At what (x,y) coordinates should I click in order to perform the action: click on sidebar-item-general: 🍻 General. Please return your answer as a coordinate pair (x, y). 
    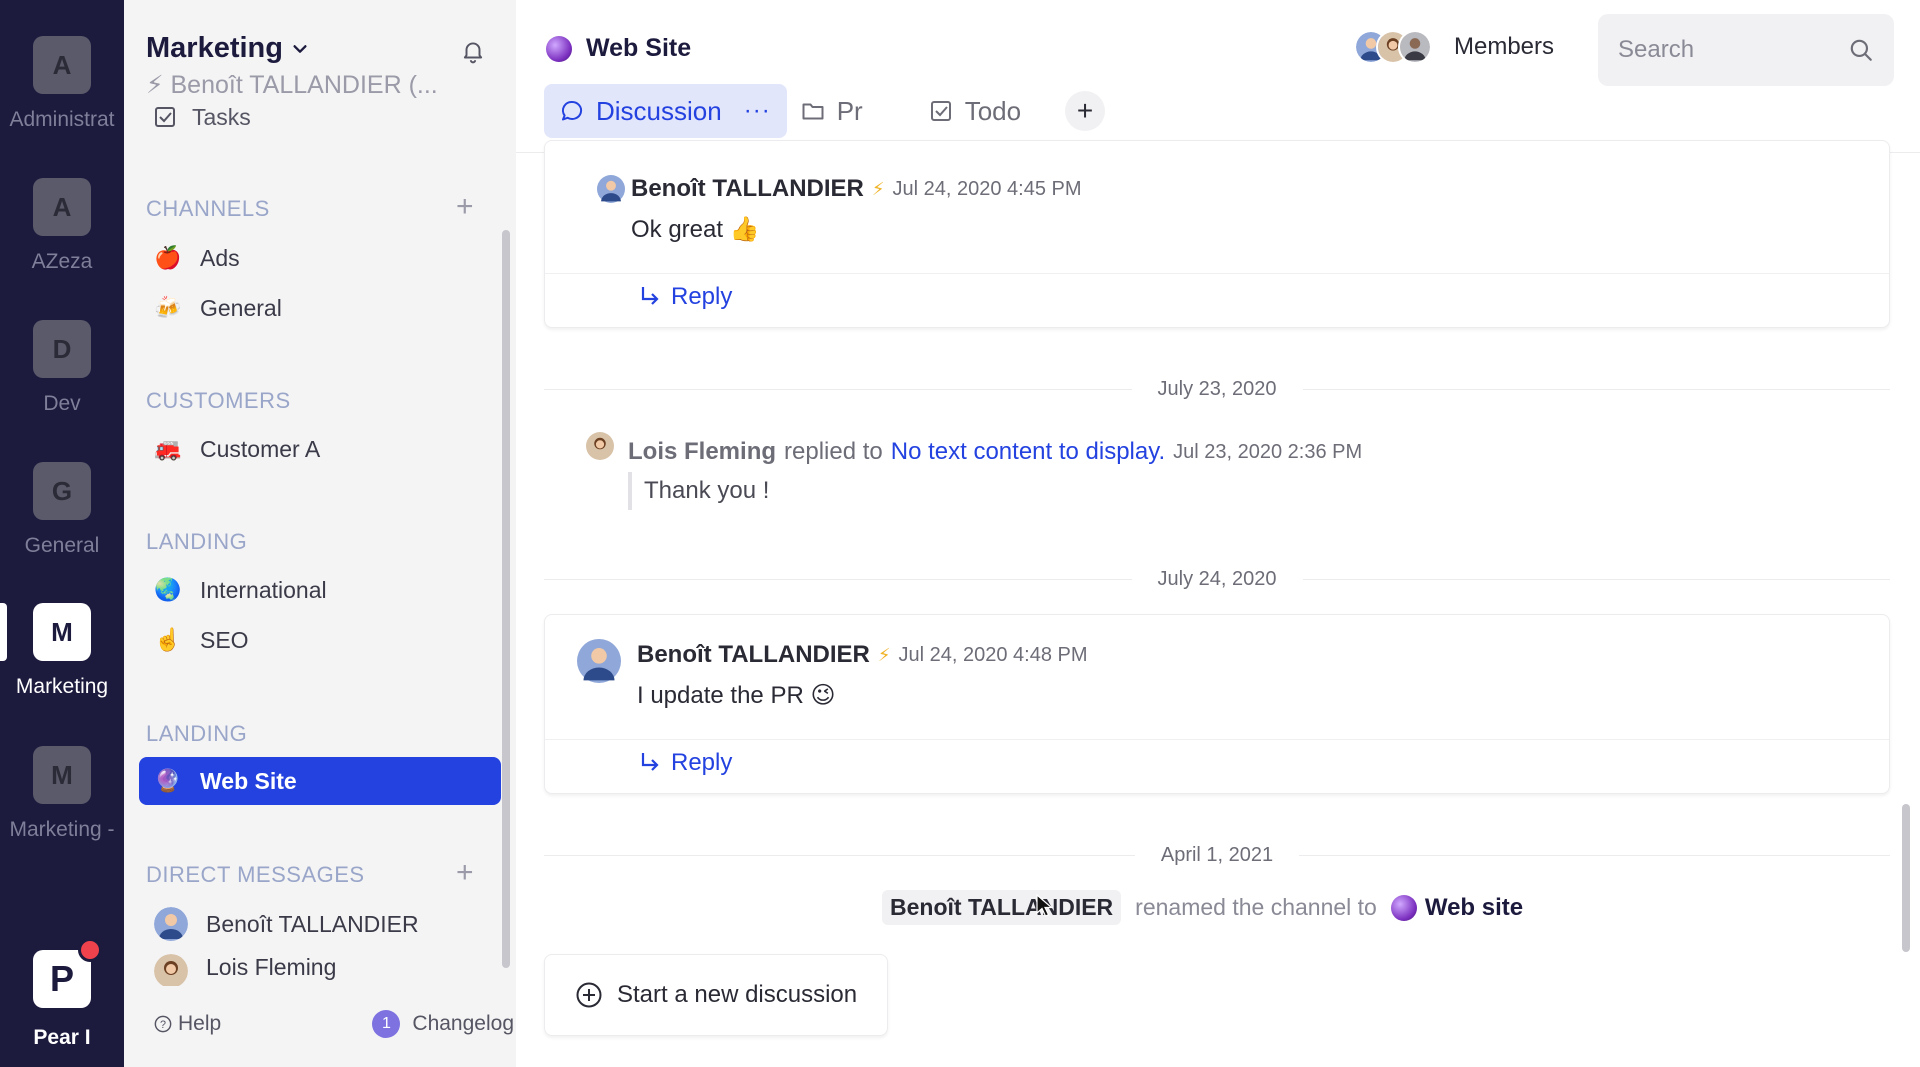
    Looking at the image, I should click on (329, 308).